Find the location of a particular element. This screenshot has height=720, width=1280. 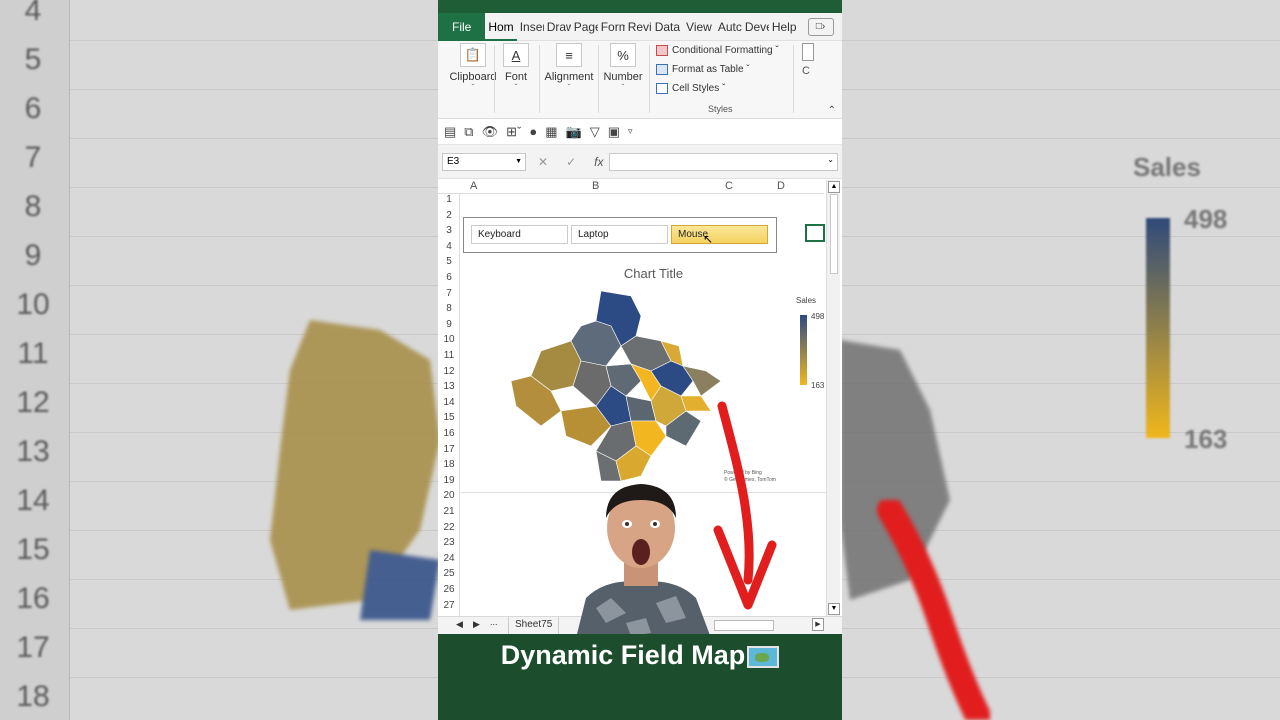

row-header: 13 is located at coordinates (449, 386).